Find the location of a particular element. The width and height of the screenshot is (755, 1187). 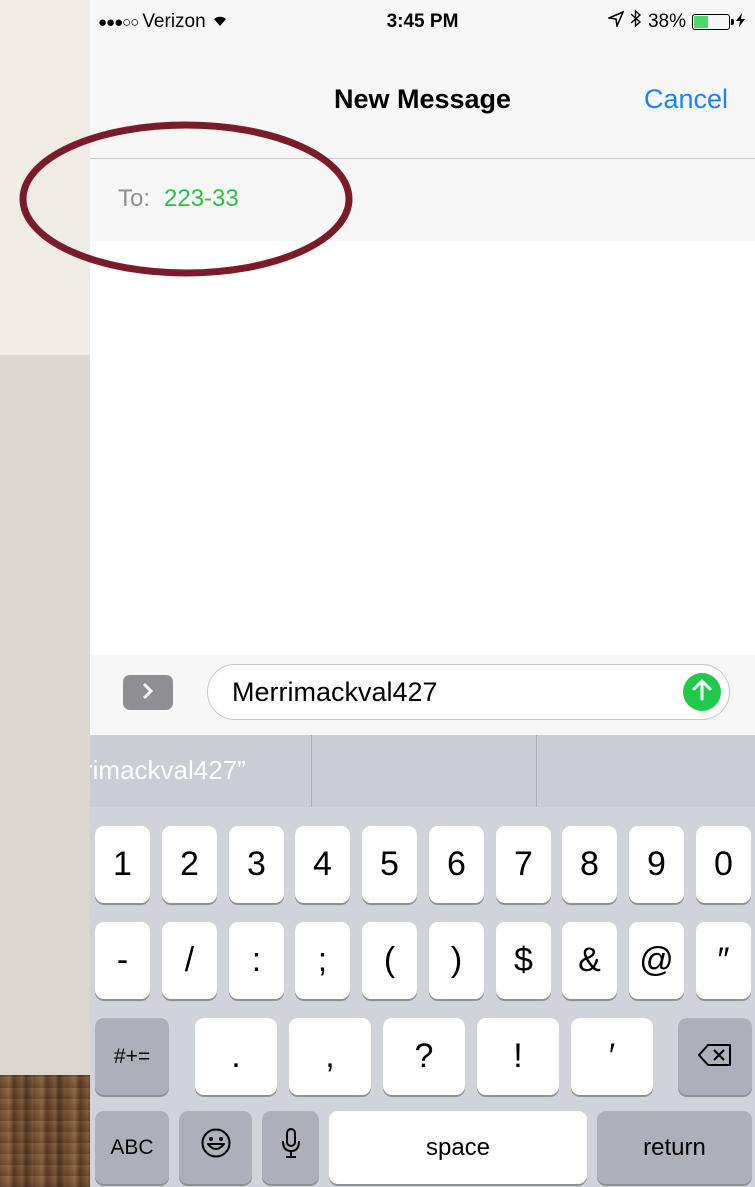

key-exclamation: ! is located at coordinates (518, 1056).